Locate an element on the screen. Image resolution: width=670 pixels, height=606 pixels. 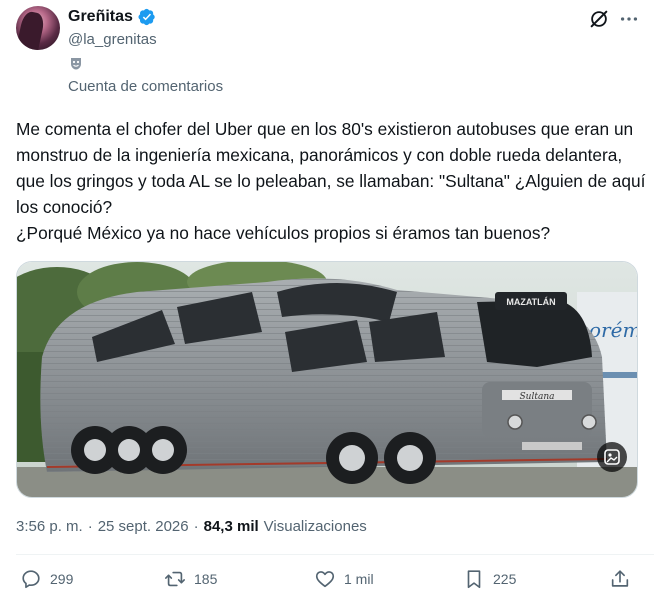
like-button: 1 mil is located at coordinates (344, 579).